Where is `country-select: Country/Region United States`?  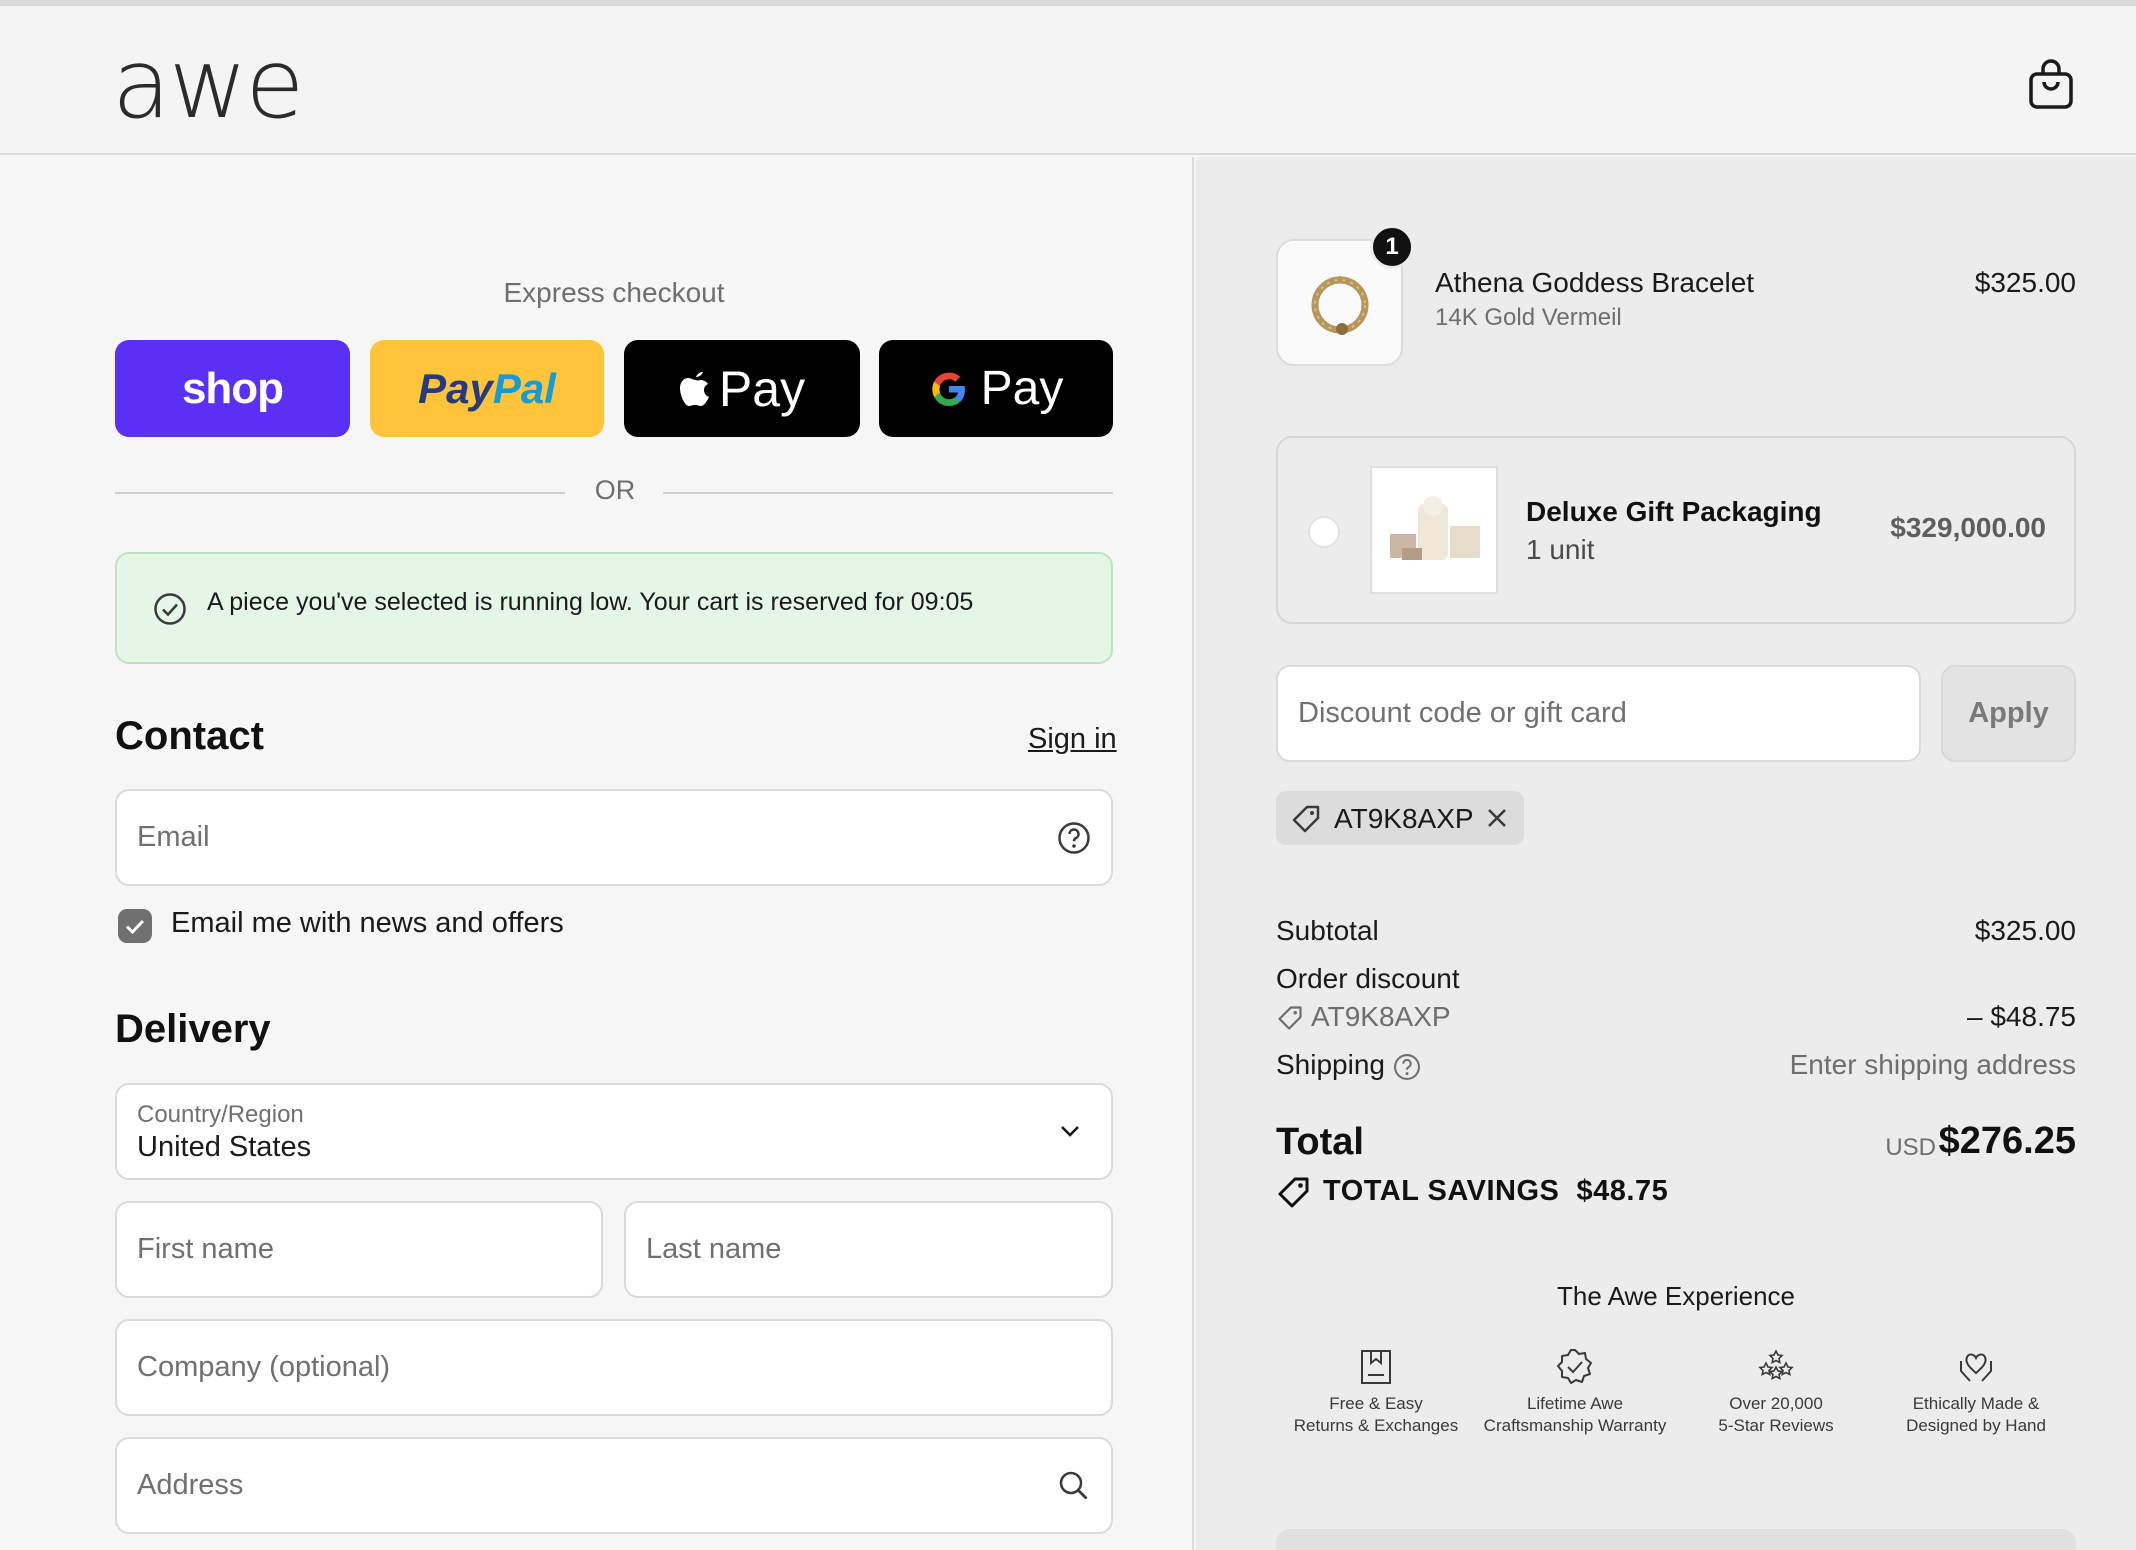 country-select: Country/Region United States is located at coordinates (614, 1131).